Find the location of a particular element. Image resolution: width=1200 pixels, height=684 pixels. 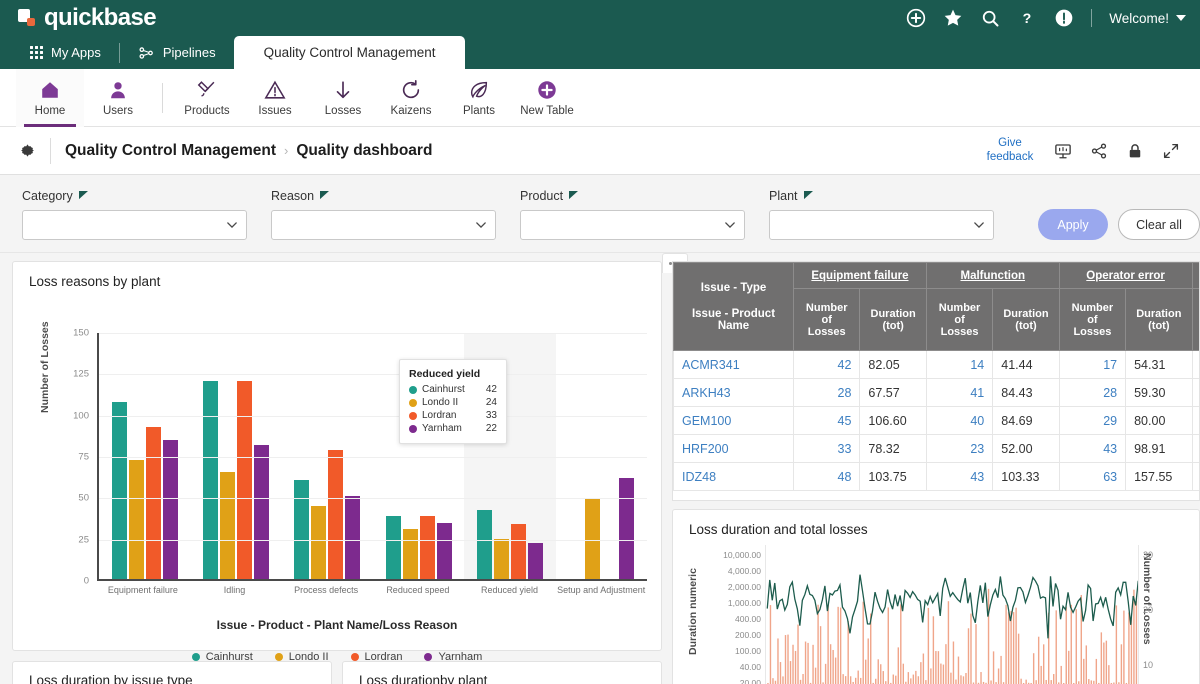

star-icon is located at coordinates (953, 18).